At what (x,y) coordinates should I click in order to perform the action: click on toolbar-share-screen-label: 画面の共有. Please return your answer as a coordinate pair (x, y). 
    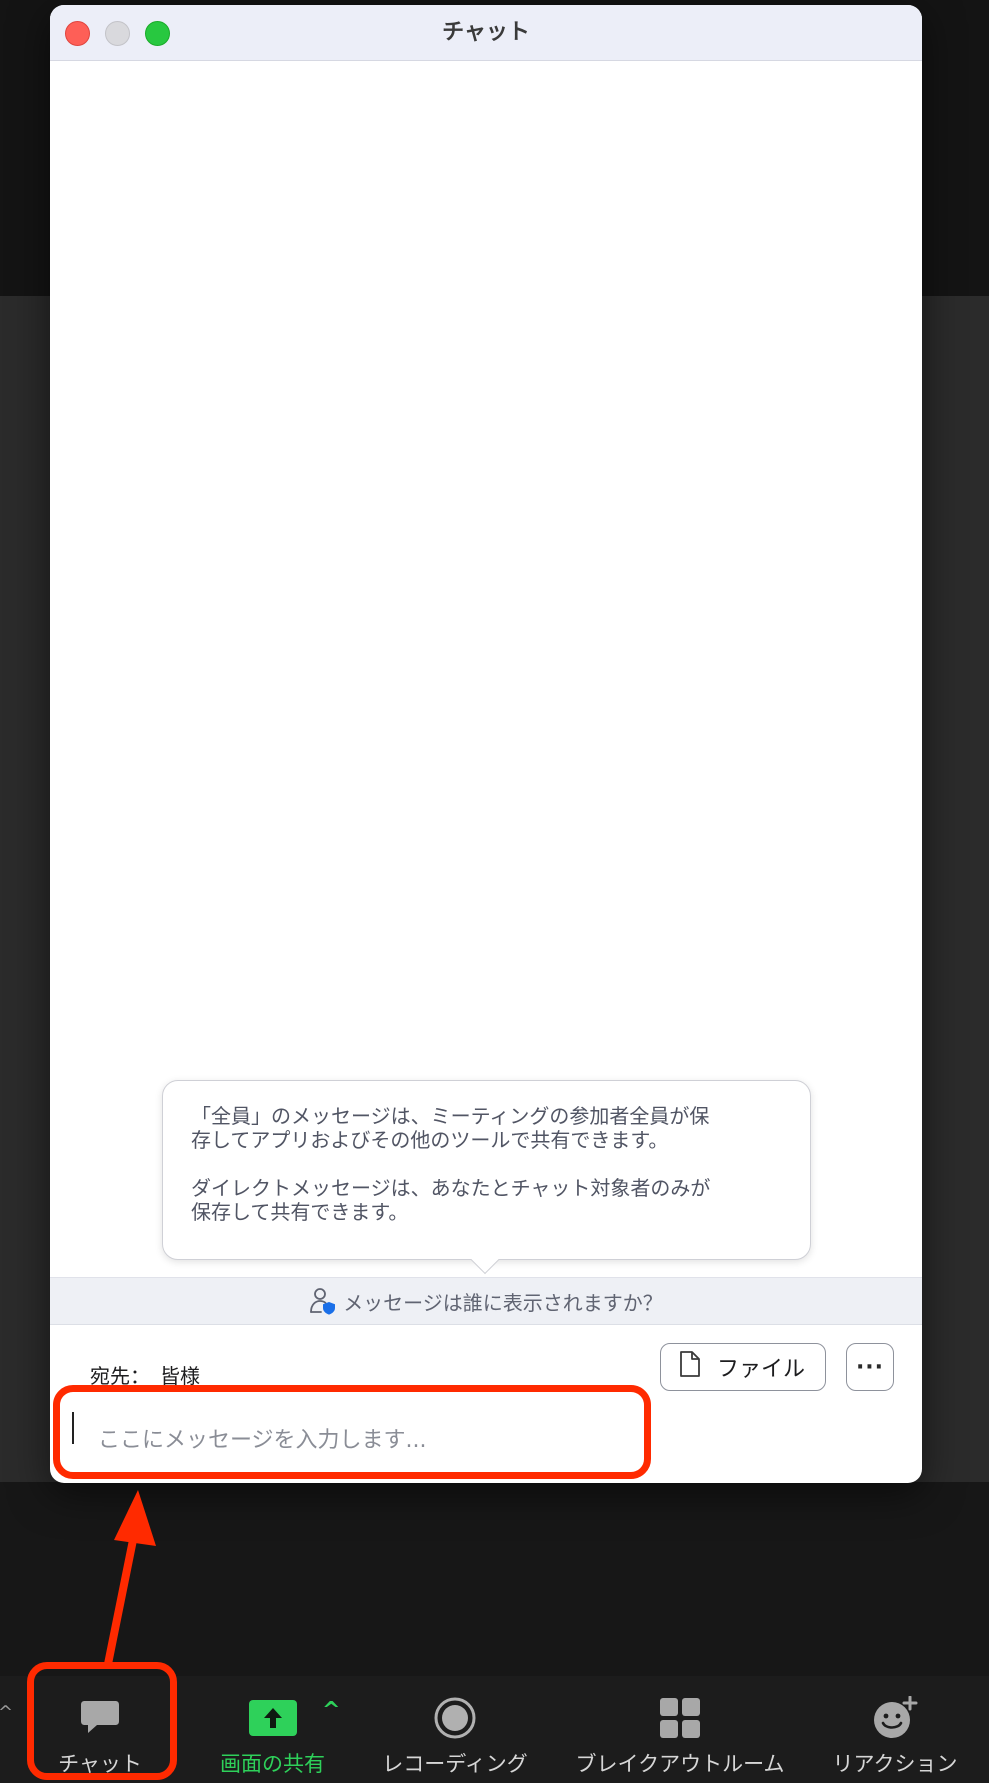
    Looking at the image, I should click on (272, 1764).